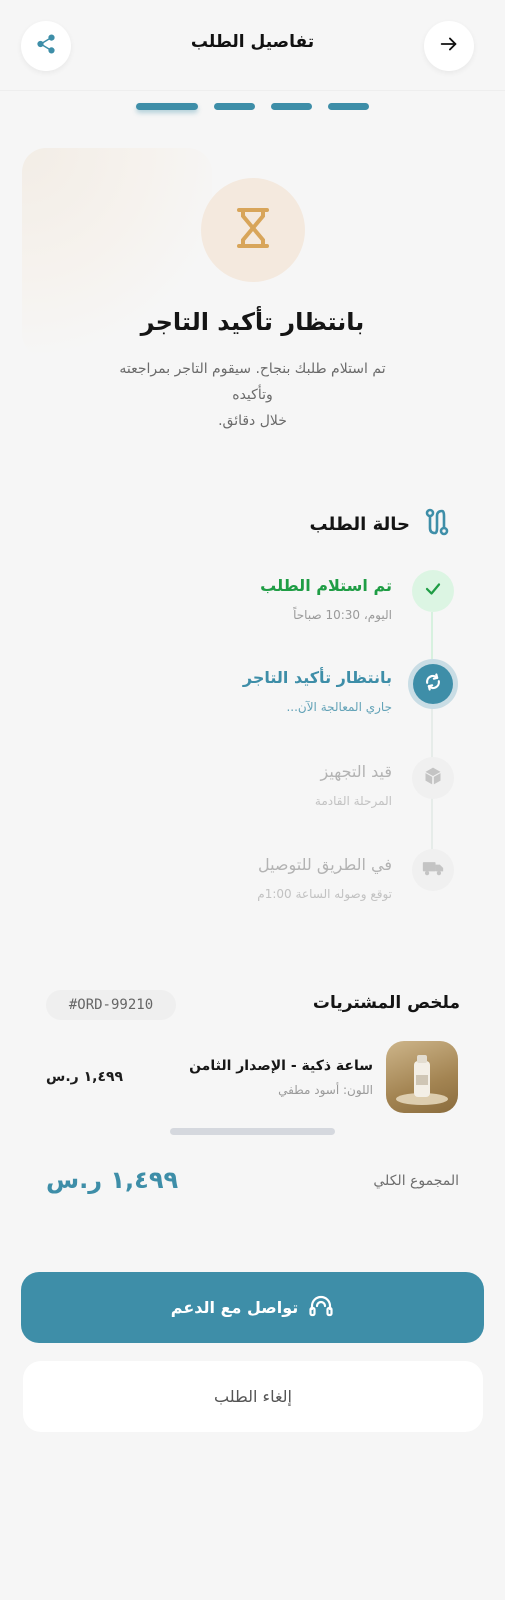 The height and width of the screenshot is (1600, 505). Describe the element at coordinates (342, 615) in the screenshot. I see `timeline-step-subtitle: اليوم، 10:30 صباحاً` at that location.